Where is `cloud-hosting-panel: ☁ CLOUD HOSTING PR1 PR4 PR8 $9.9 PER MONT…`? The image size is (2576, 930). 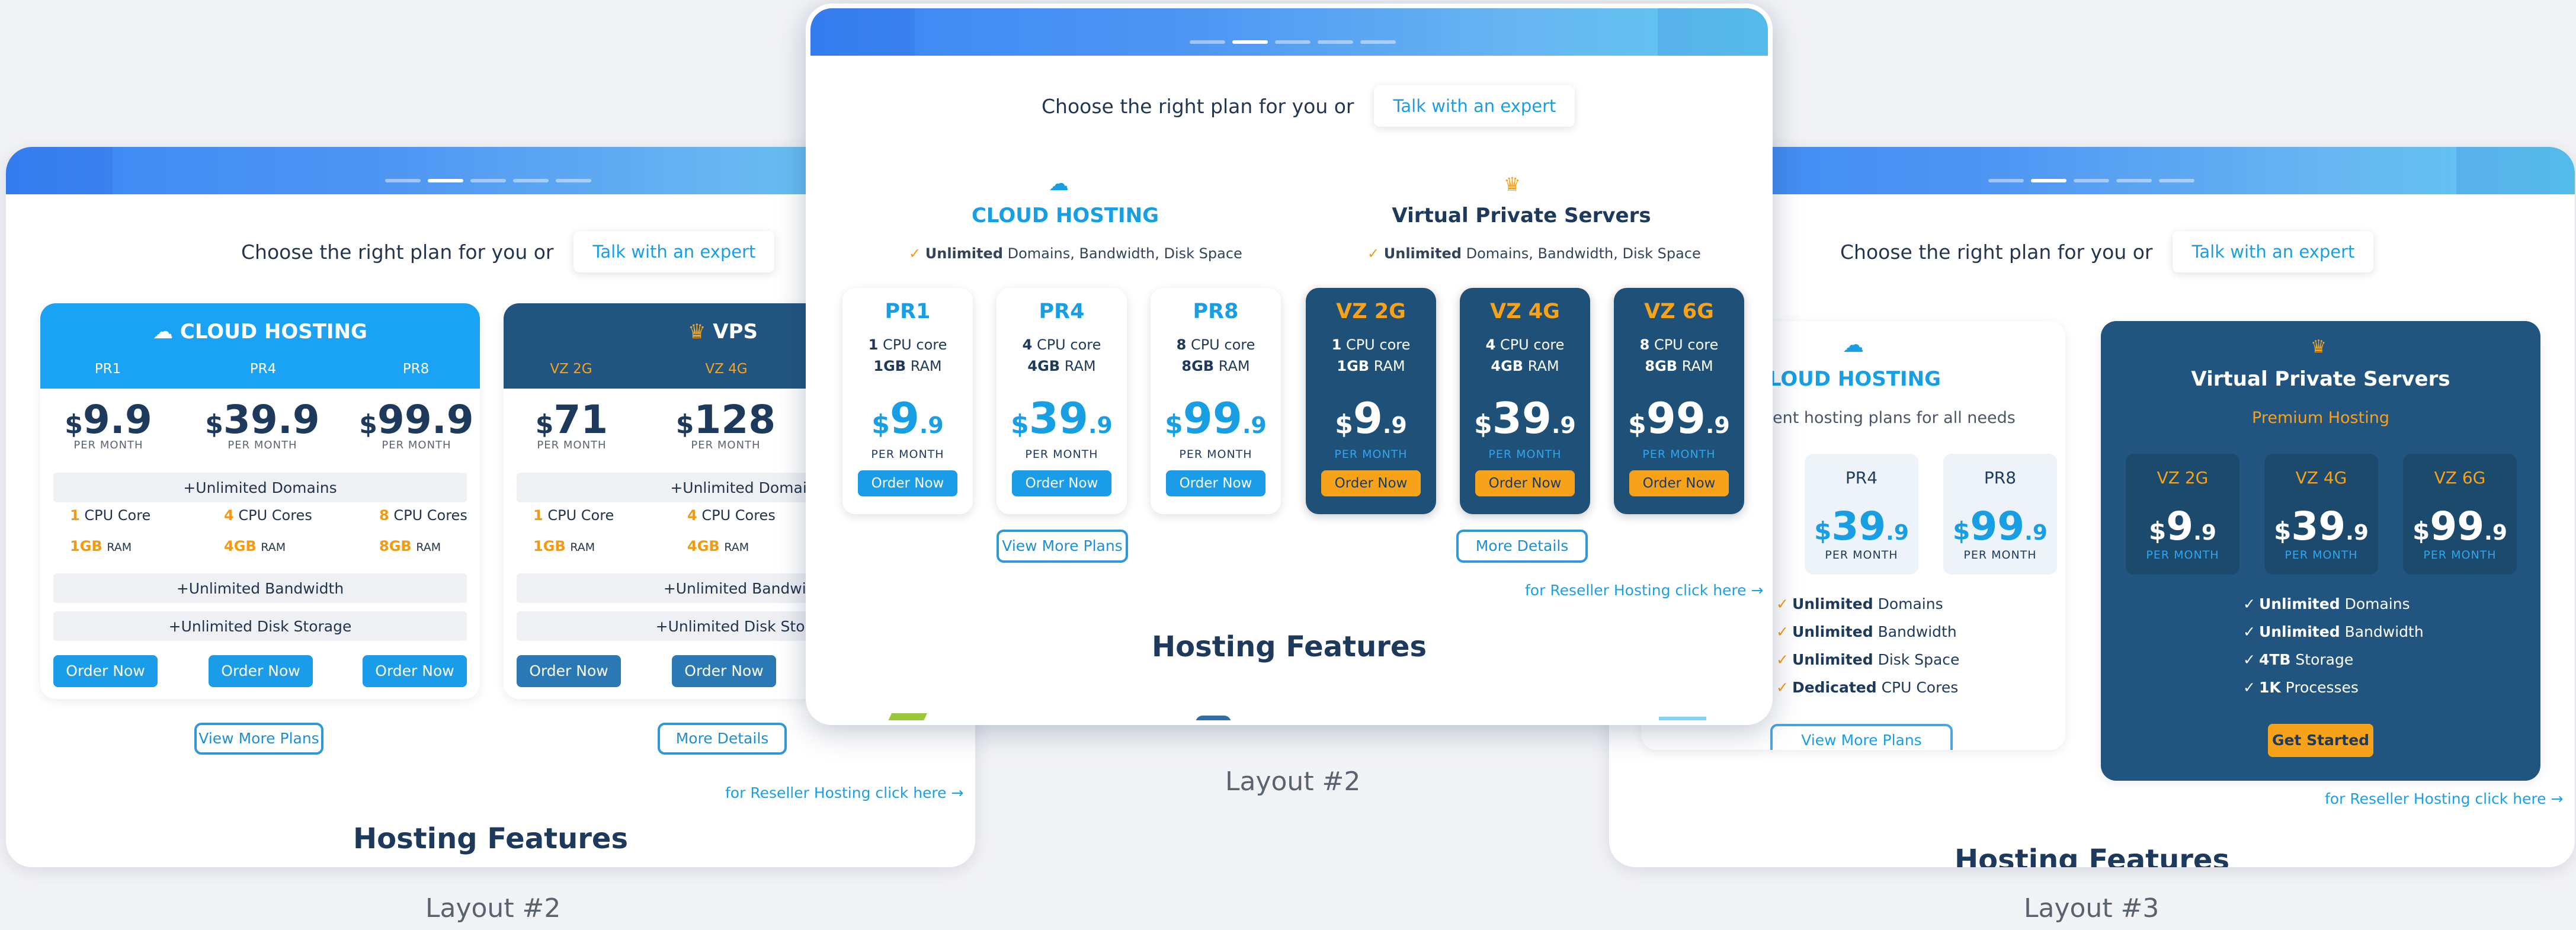
cloud-hosting-panel: ☁ CLOUD HOSTING PR1 PR4 PR8 $9.9 PER MONT… is located at coordinates (260, 501).